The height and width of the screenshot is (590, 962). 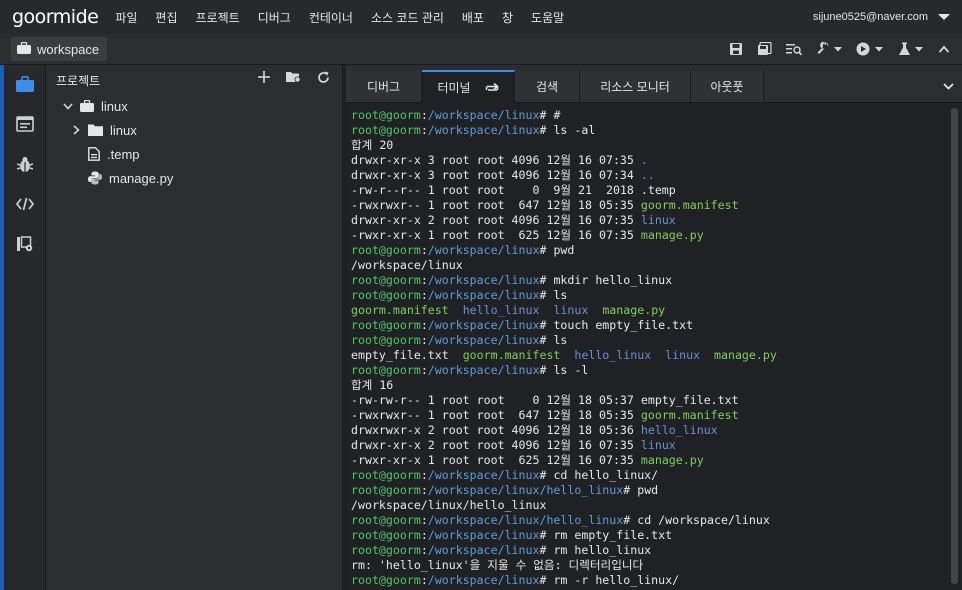 What do you see at coordinates (727, 86) in the screenshot?
I see `tab-output: 아웃풋` at bounding box center [727, 86].